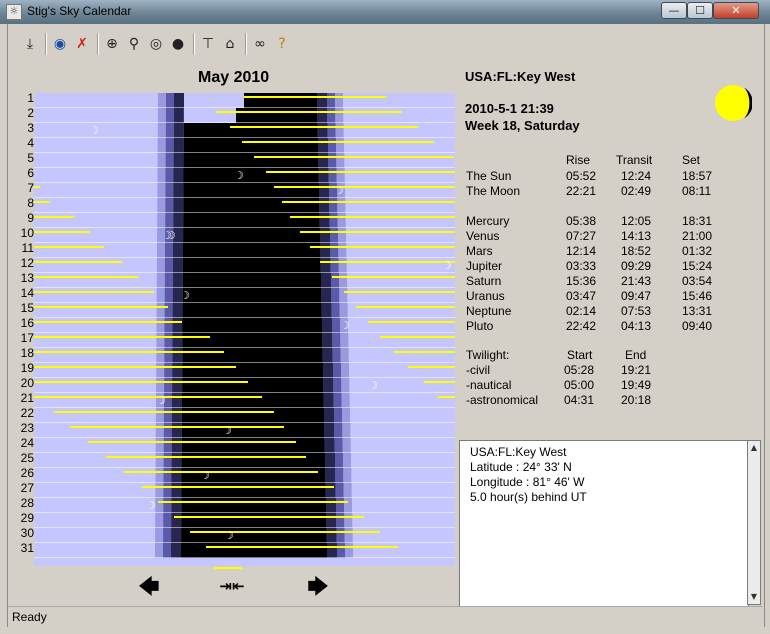 The image size is (770, 634). Describe the element at coordinates (691, 160) in the screenshot. I see `header-set: Set` at that location.